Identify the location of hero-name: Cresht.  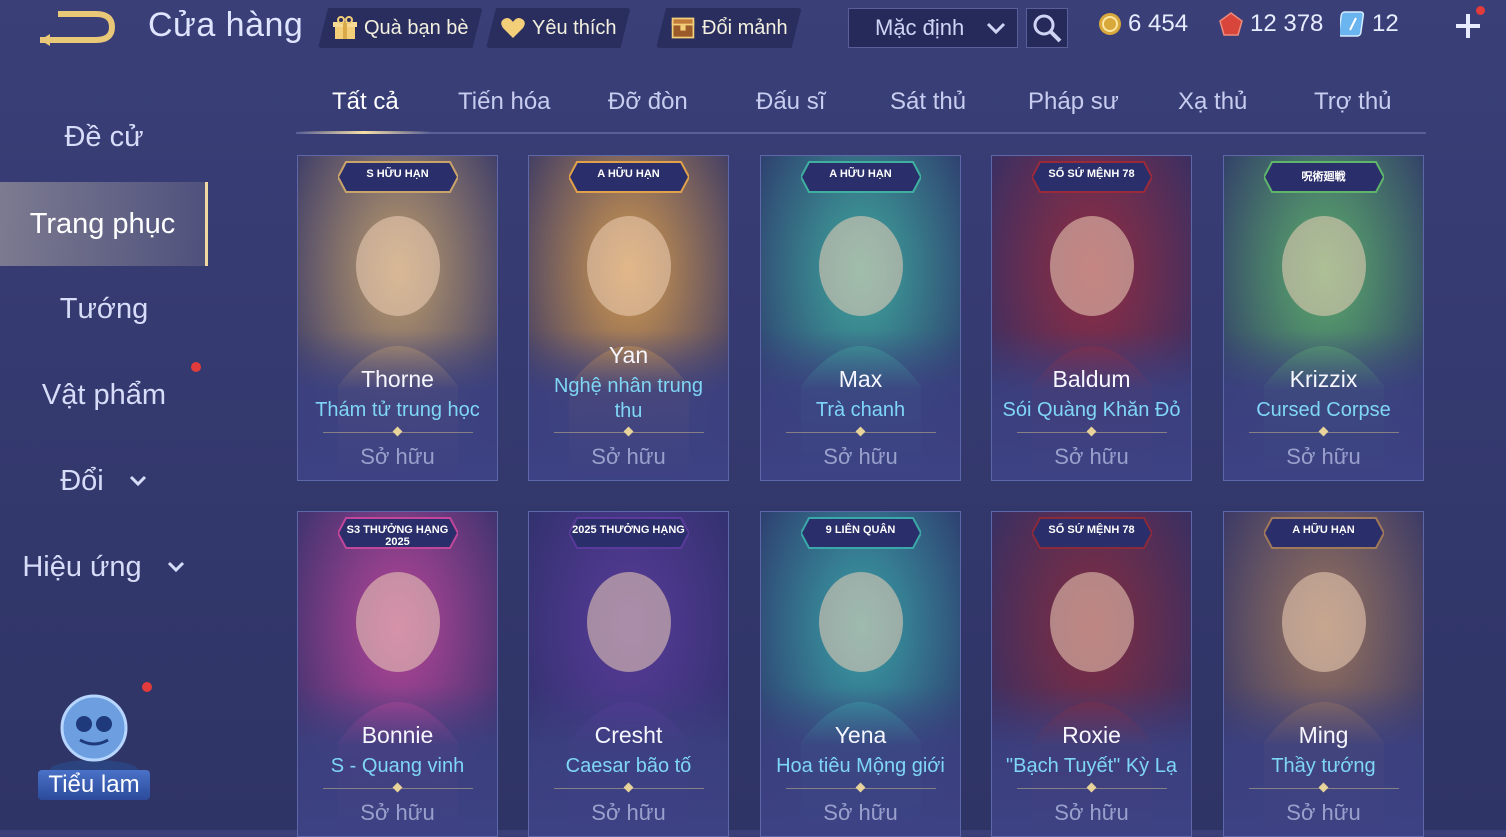
(628, 735).